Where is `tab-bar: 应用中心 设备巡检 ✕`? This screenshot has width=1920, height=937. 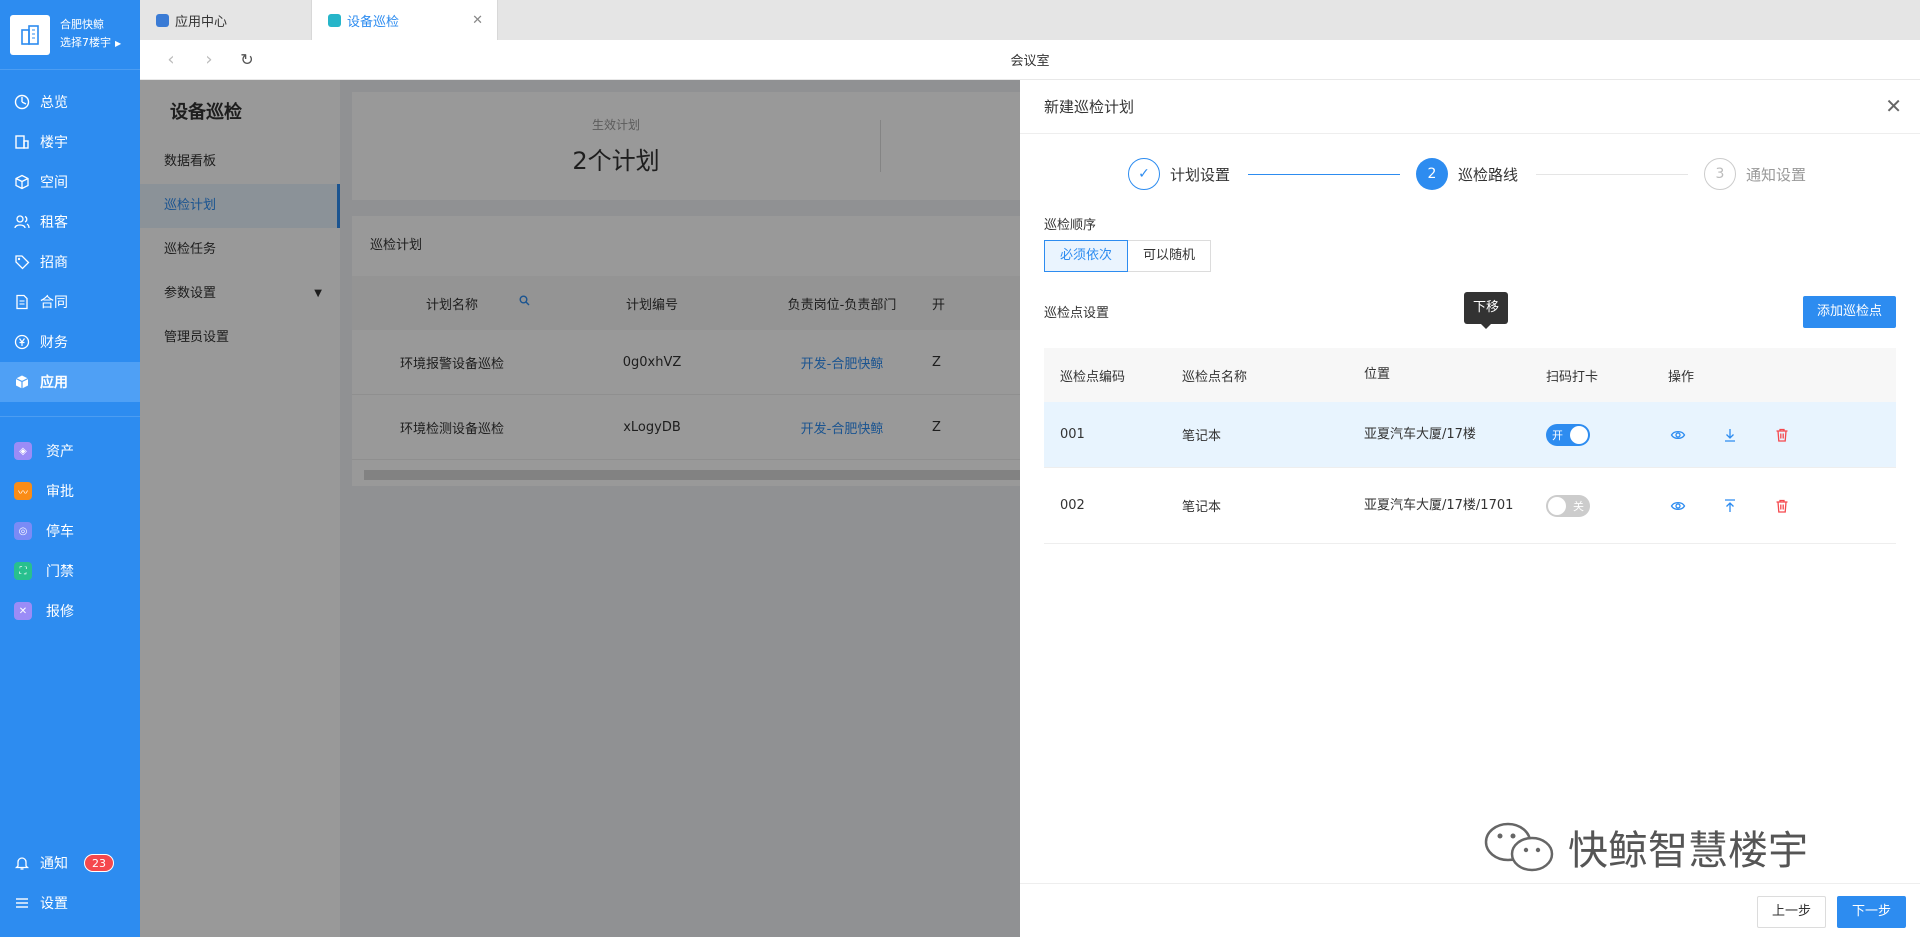
tab-bar: 应用中心 设备巡检 ✕ is located at coordinates (1030, 20).